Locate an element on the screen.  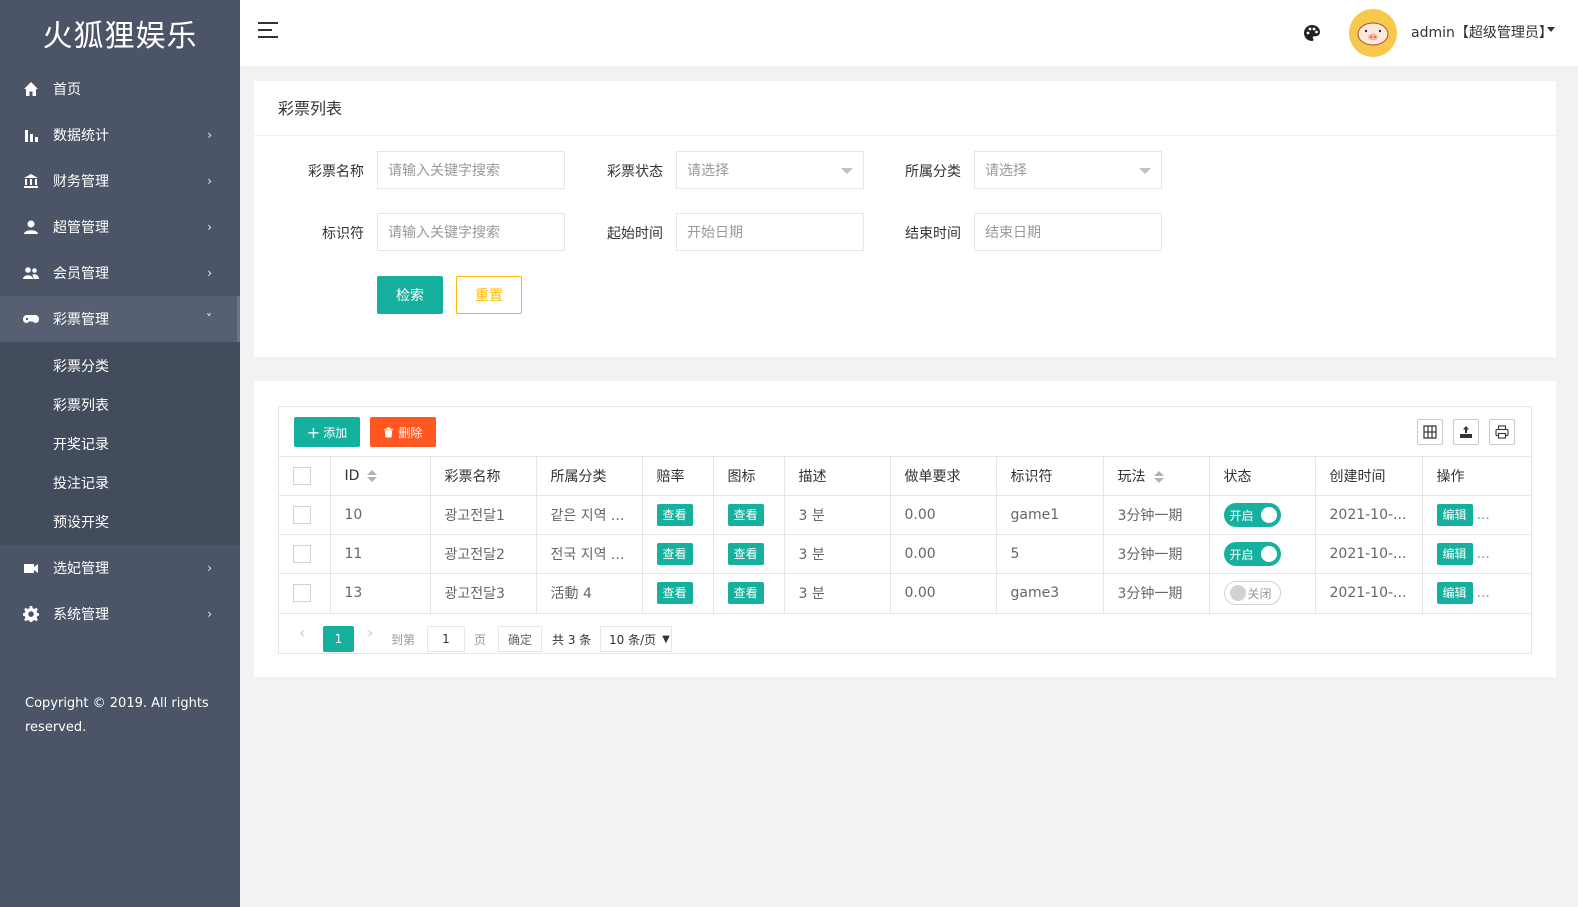
category-select: 请选择 is located at coordinates (1068, 170).